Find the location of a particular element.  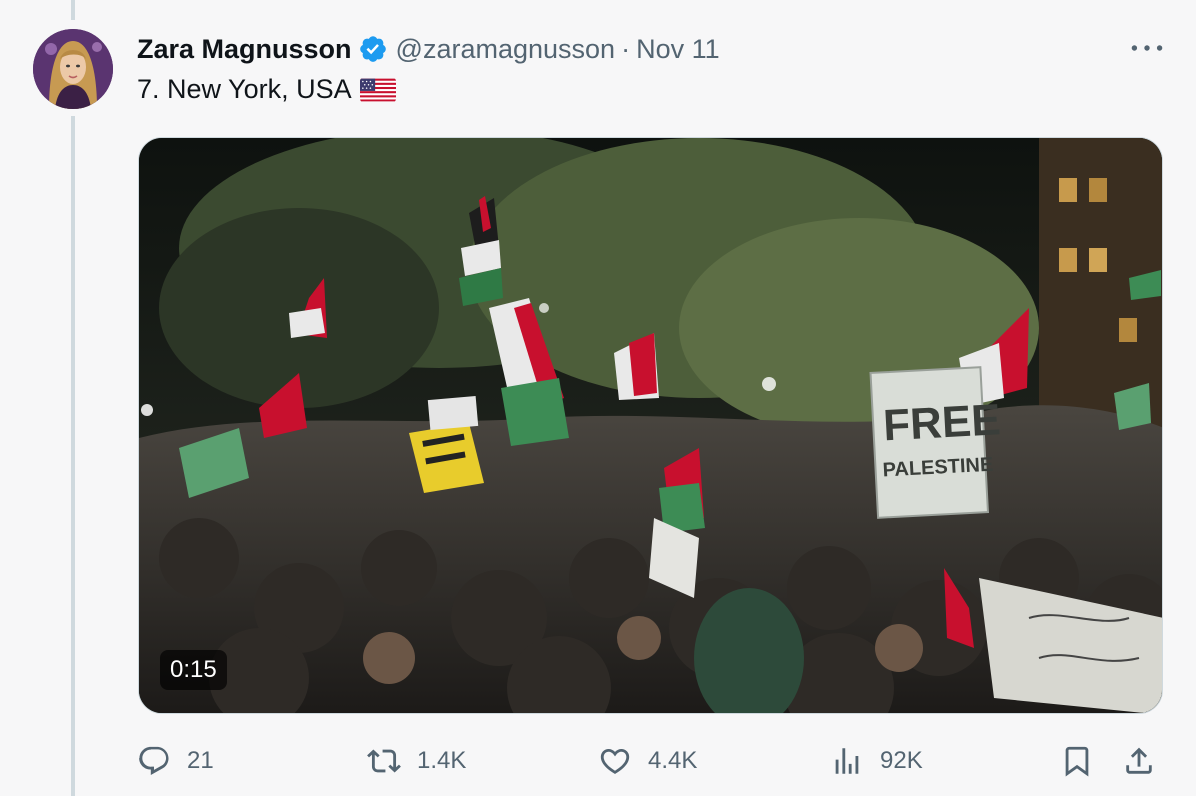

tweet-text-content: 7. New York, USA is located at coordinates (244, 89).